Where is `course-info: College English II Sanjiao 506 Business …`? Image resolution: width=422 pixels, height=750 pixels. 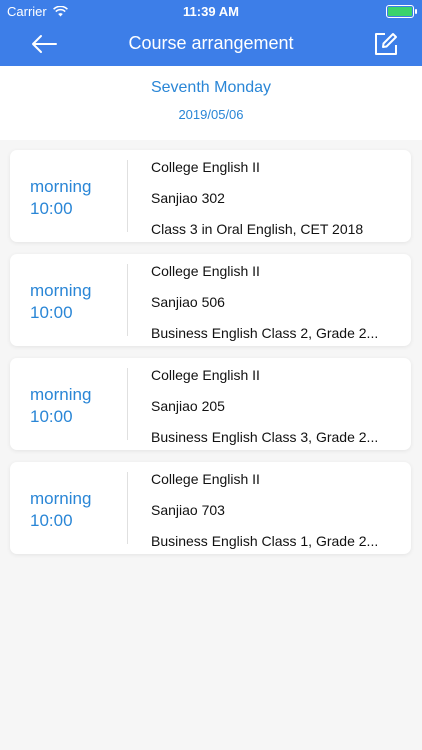
course-info: College English II Sanjiao 506 Business … is located at coordinates (276, 308).